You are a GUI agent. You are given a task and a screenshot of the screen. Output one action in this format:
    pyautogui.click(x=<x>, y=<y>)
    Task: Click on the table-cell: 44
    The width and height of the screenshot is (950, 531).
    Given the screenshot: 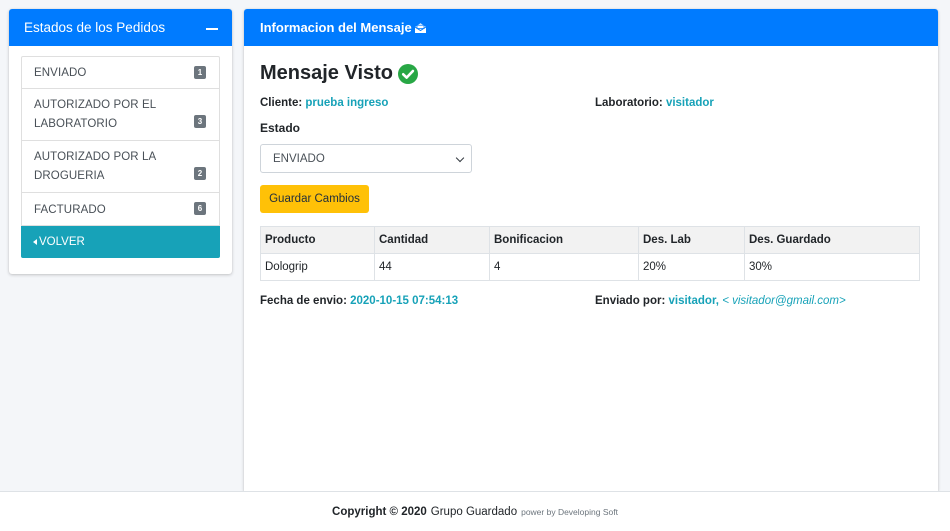 What is the action you would take?
    pyautogui.click(x=432, y=267)
    